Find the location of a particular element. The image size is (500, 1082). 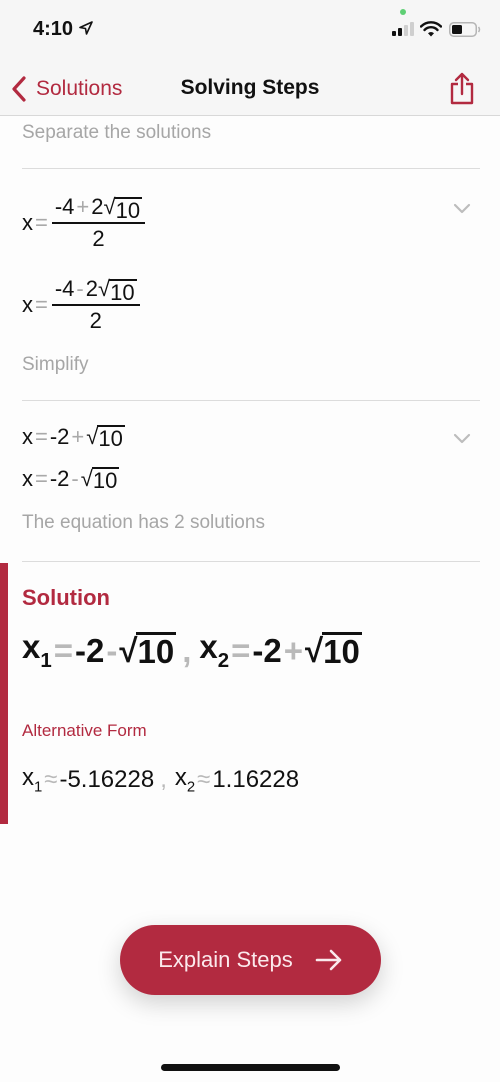

step3-equation-2: x = -2 - √ 10 is located at coordinates (71, 479).